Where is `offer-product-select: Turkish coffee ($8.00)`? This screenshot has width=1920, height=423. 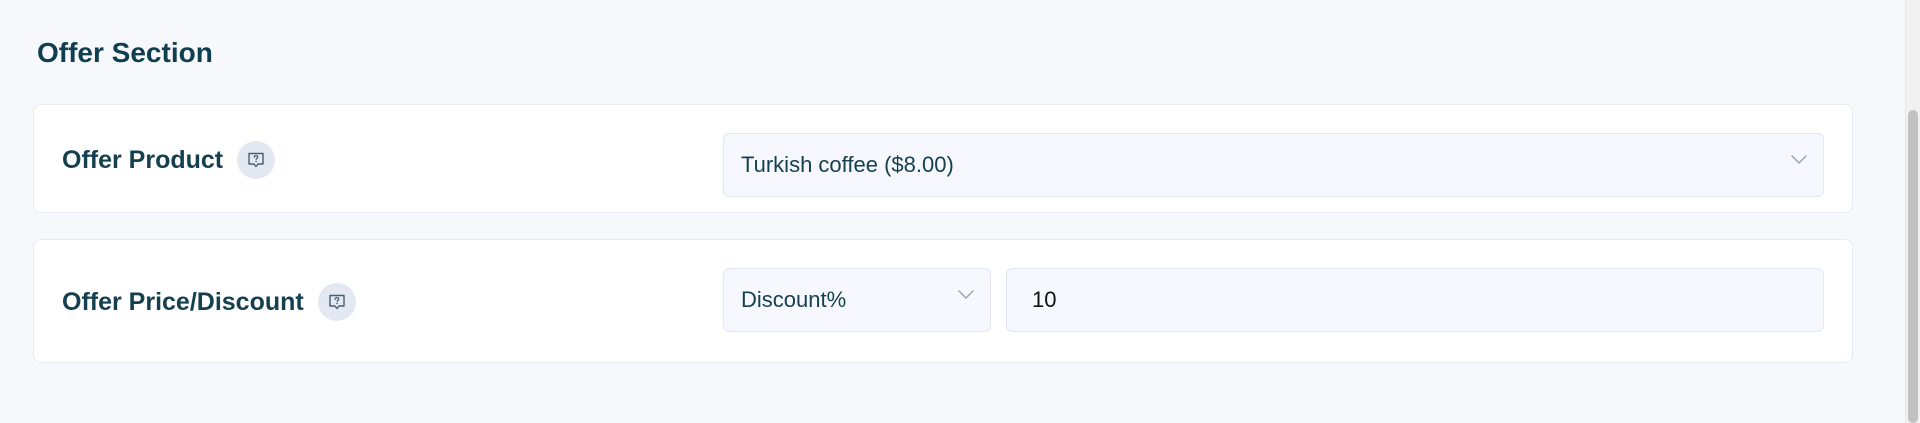 offer-product-select: Turkish coffee ($8.00) is located at coordinates (1273, 165).